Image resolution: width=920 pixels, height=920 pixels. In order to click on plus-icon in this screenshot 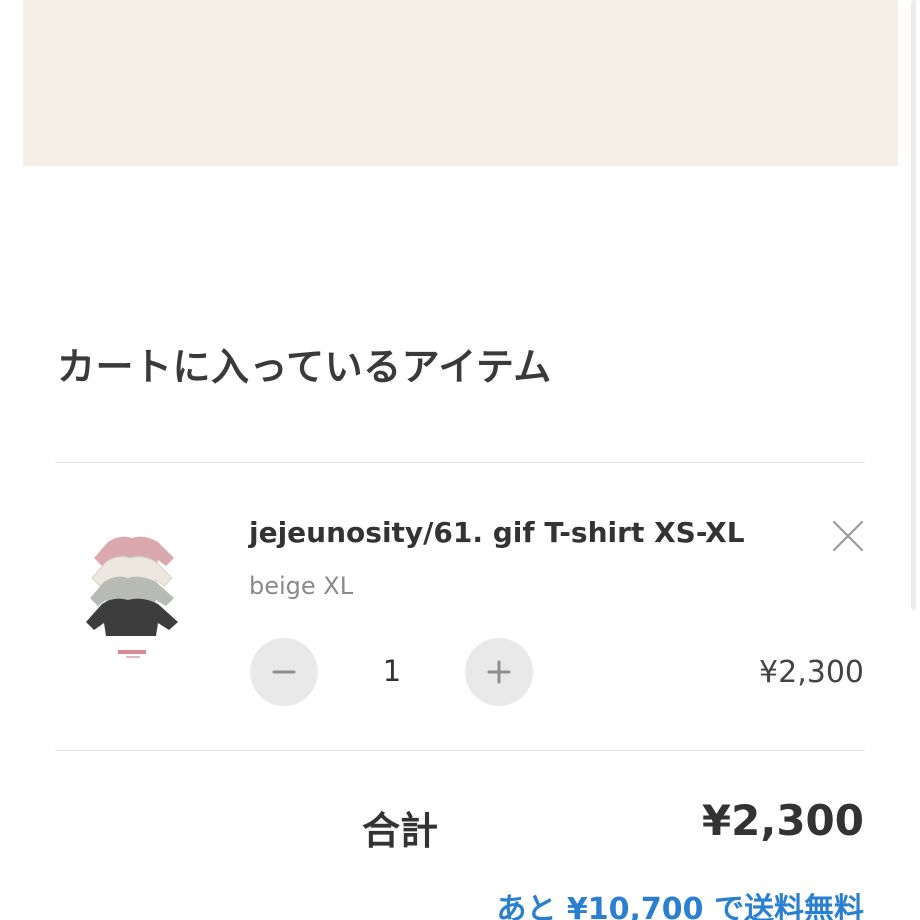, I will do `click(499, 672)`.